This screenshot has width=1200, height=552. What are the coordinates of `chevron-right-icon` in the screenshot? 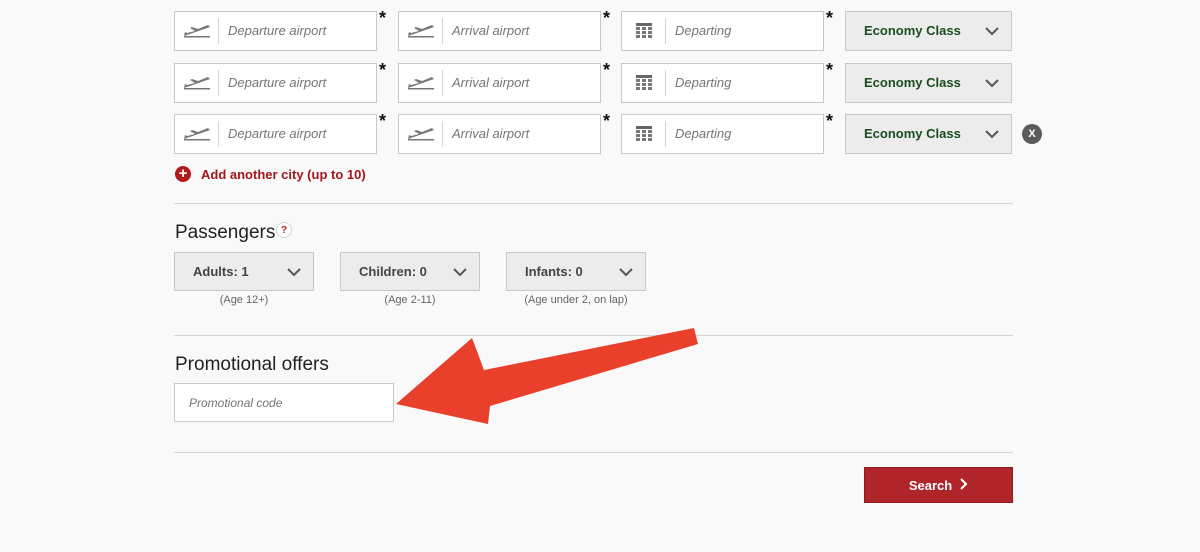 It's located at (964, 485).